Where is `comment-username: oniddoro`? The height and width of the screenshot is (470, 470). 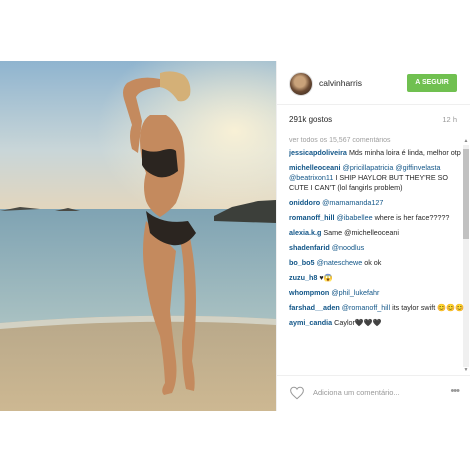
comment-username: oniddoro is located at coordinates (304, 202).